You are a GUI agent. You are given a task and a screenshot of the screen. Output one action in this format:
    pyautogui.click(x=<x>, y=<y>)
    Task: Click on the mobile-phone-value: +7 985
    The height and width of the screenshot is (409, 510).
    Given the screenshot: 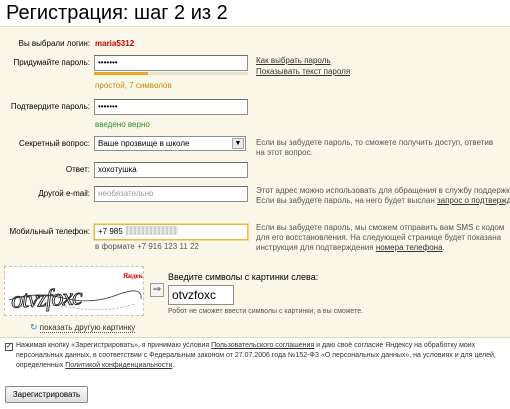 What is the action you would take?
    pyautogui.click(x=110, y=231)
    